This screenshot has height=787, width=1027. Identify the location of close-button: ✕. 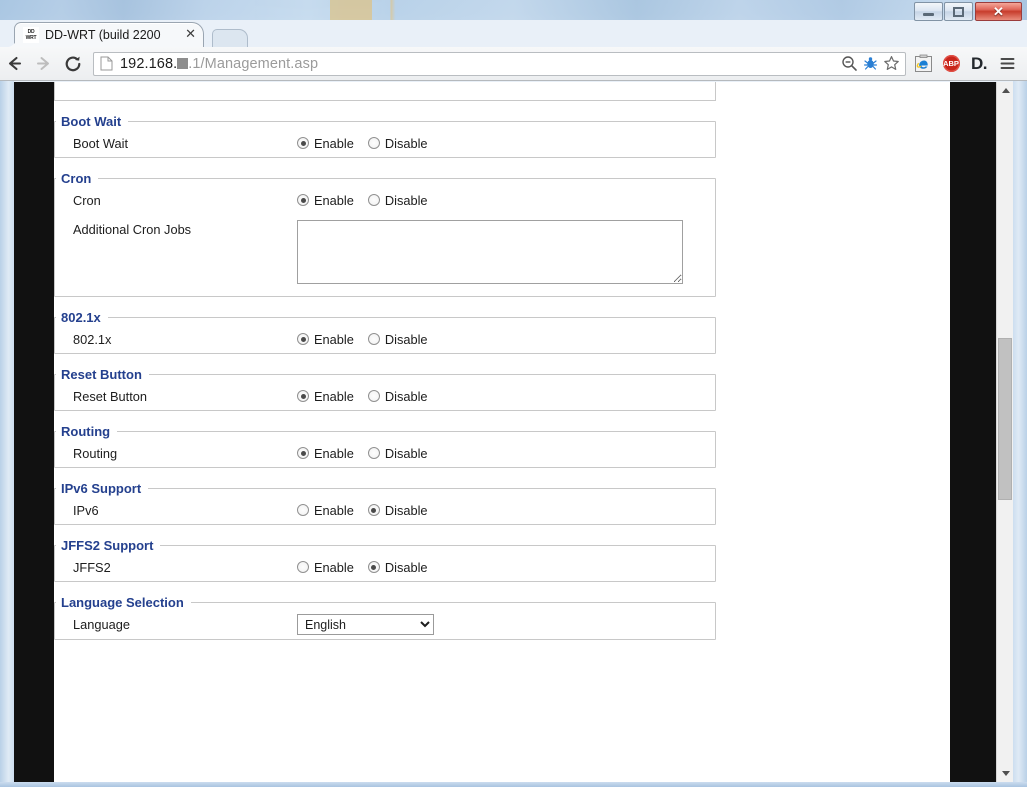
(998, 11).